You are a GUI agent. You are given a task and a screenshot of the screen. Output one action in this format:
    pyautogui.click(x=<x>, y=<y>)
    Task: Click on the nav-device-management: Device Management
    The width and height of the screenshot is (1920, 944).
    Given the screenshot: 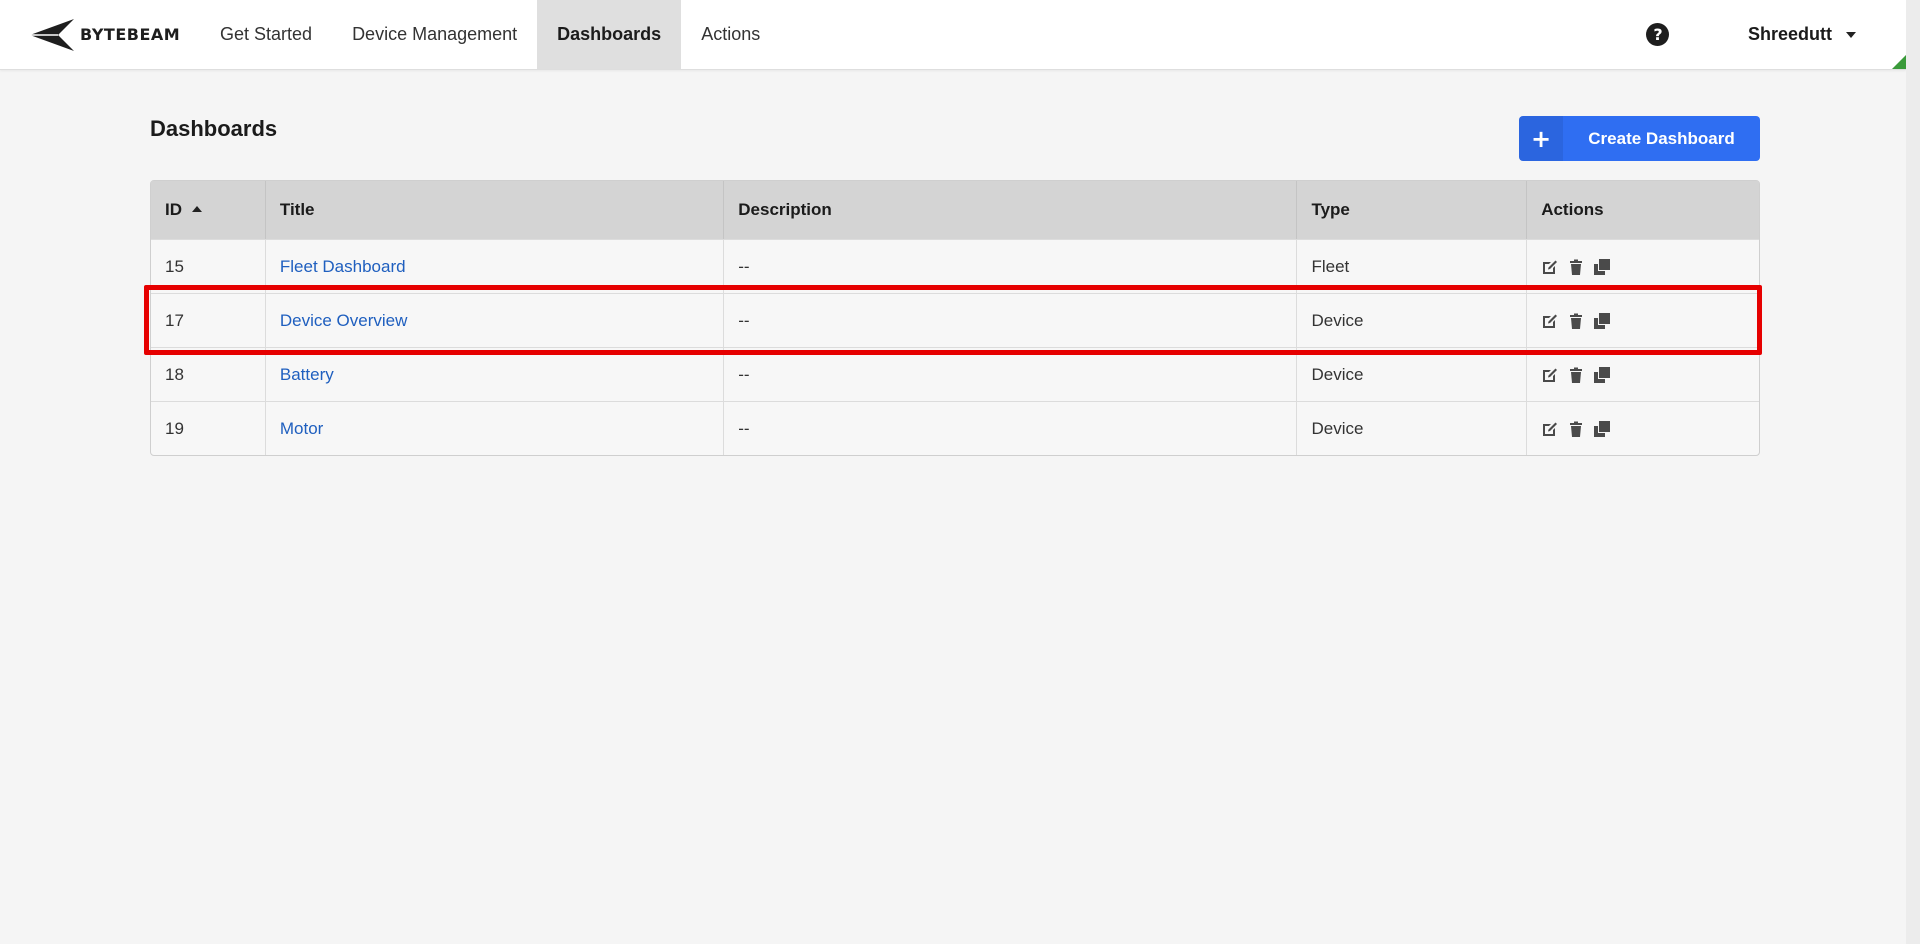 What is the action you would take?
    pyautogui.click(x=434, y=34)
    